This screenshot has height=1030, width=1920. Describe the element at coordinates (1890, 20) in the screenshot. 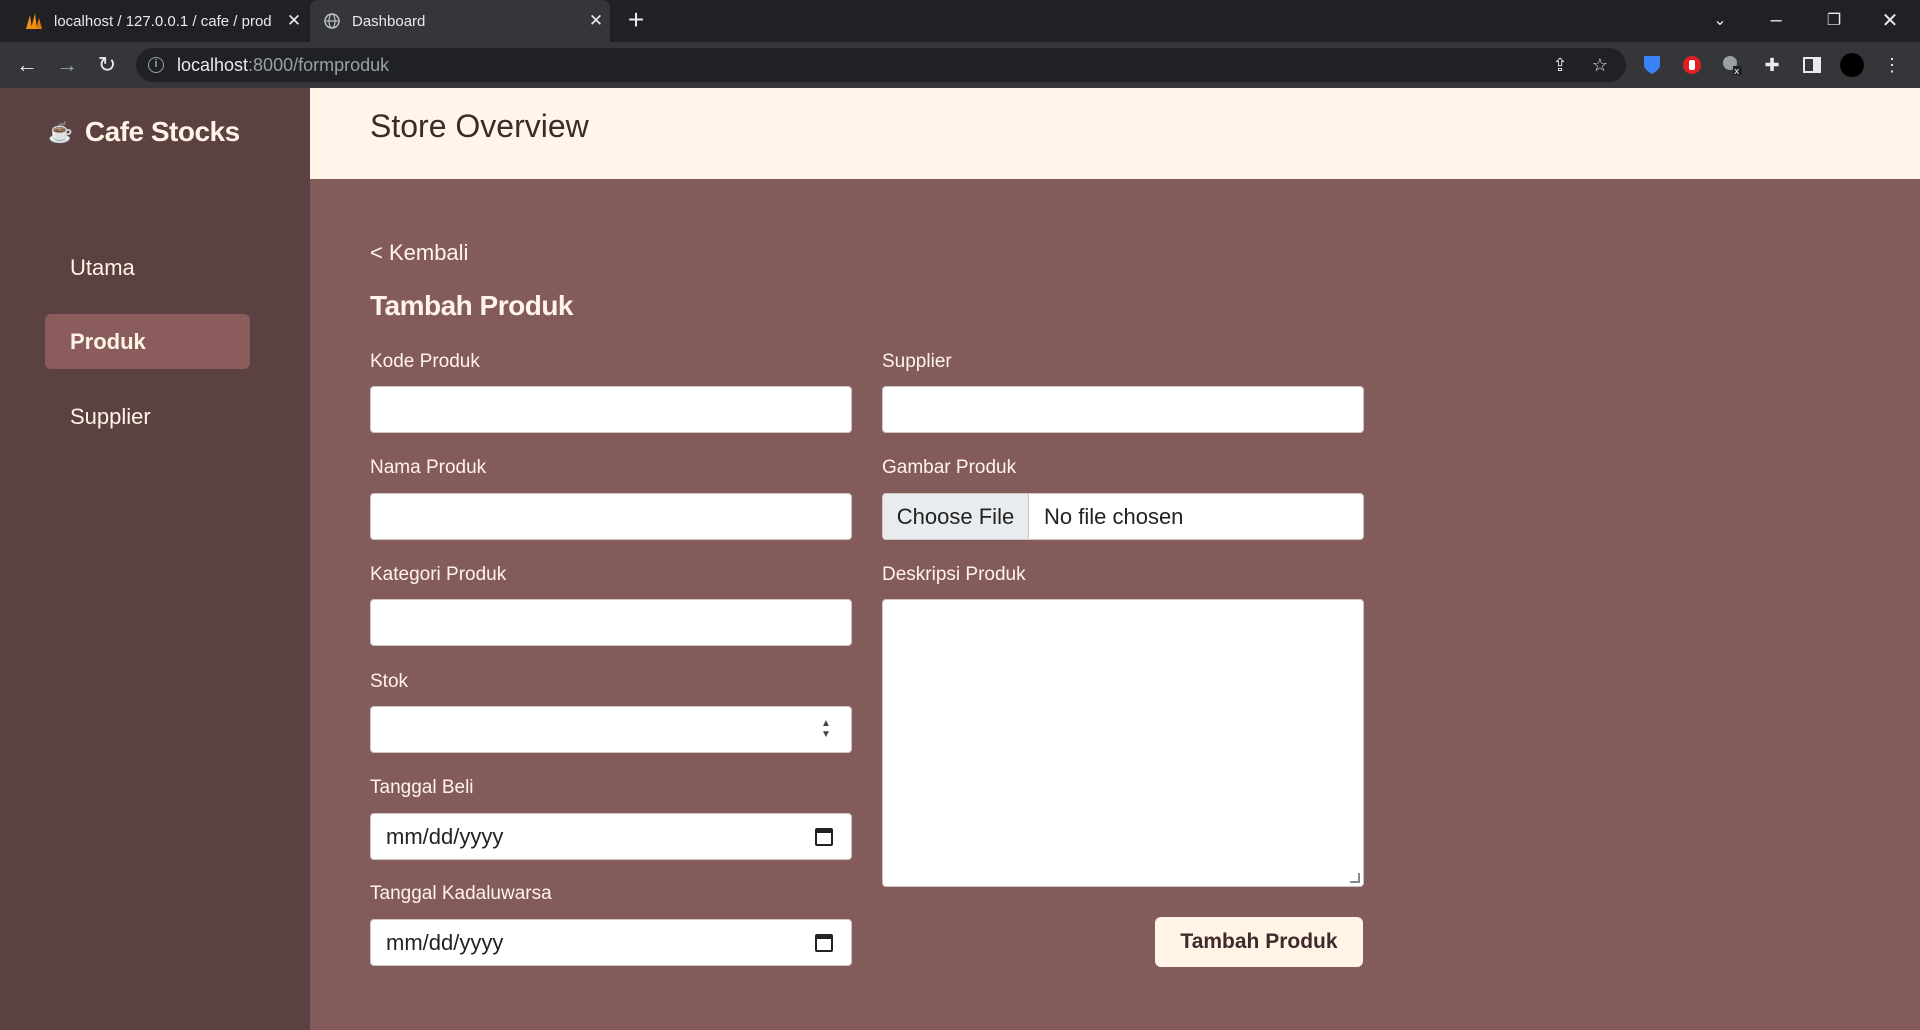

I see `close-window-button: ✕` at that location.